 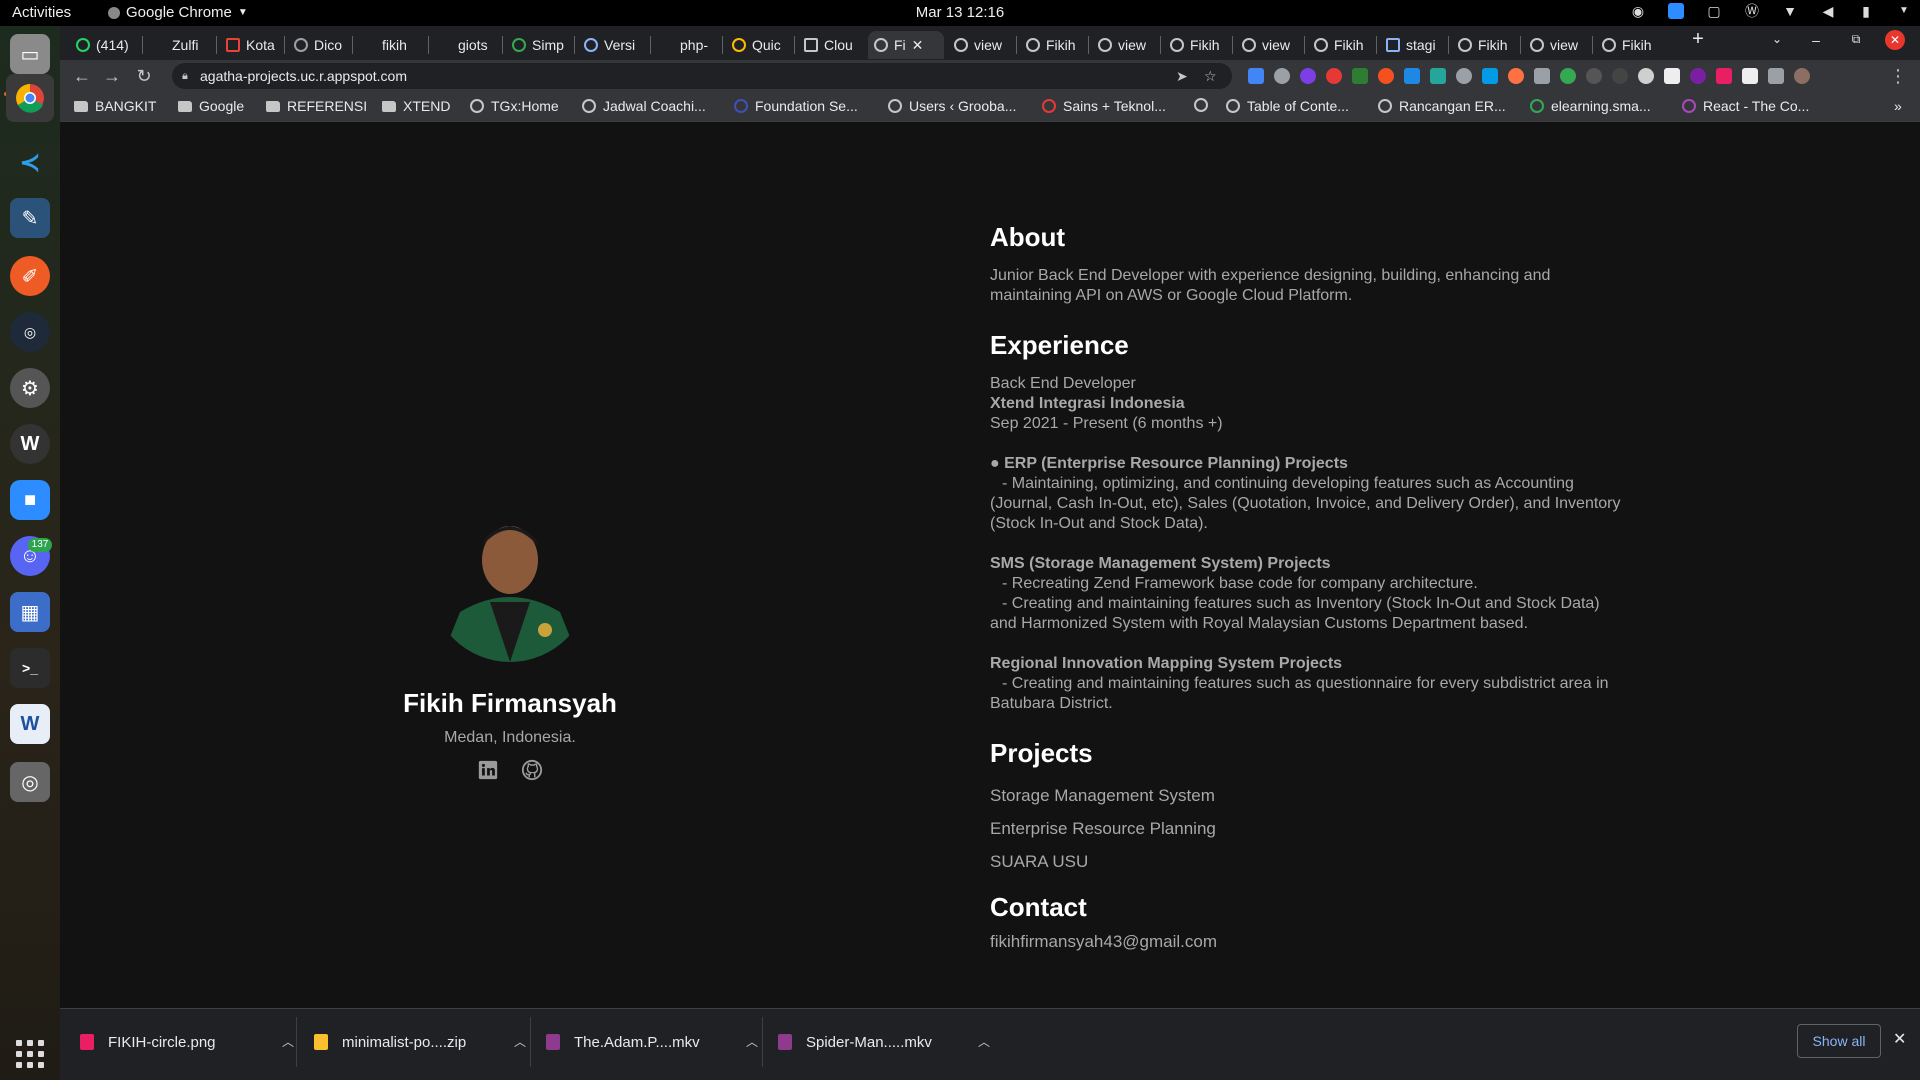 I want to click on menu-kebab-icon: ⋮, so click(x=1898, y=76).